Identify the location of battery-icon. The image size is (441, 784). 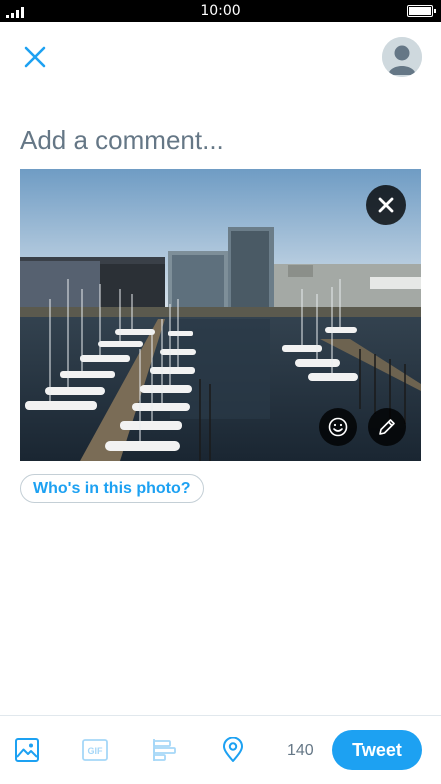
(421, 11).